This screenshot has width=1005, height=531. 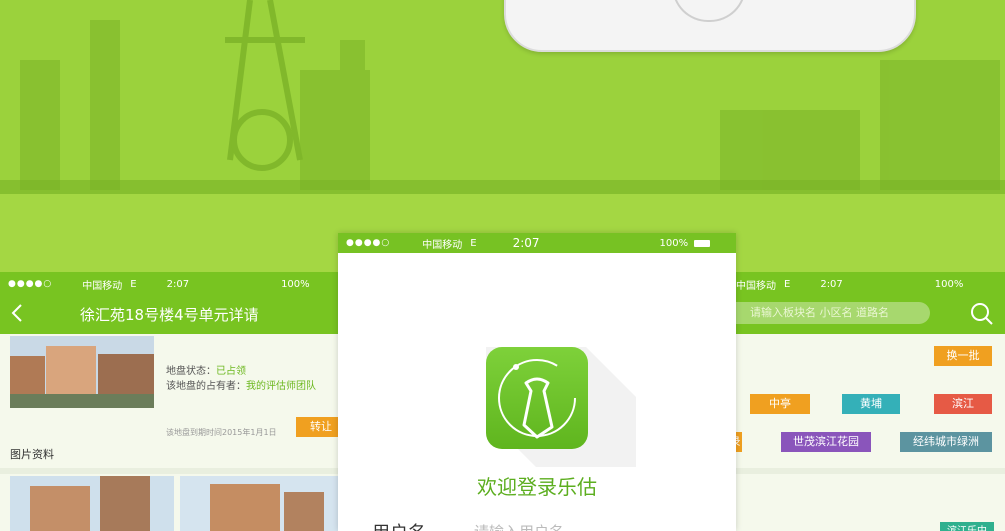 What do you see at coordinates (191, 371) in the screenshot?
I see `status-label: 地盘状态：` at bounding box center [191, 371].